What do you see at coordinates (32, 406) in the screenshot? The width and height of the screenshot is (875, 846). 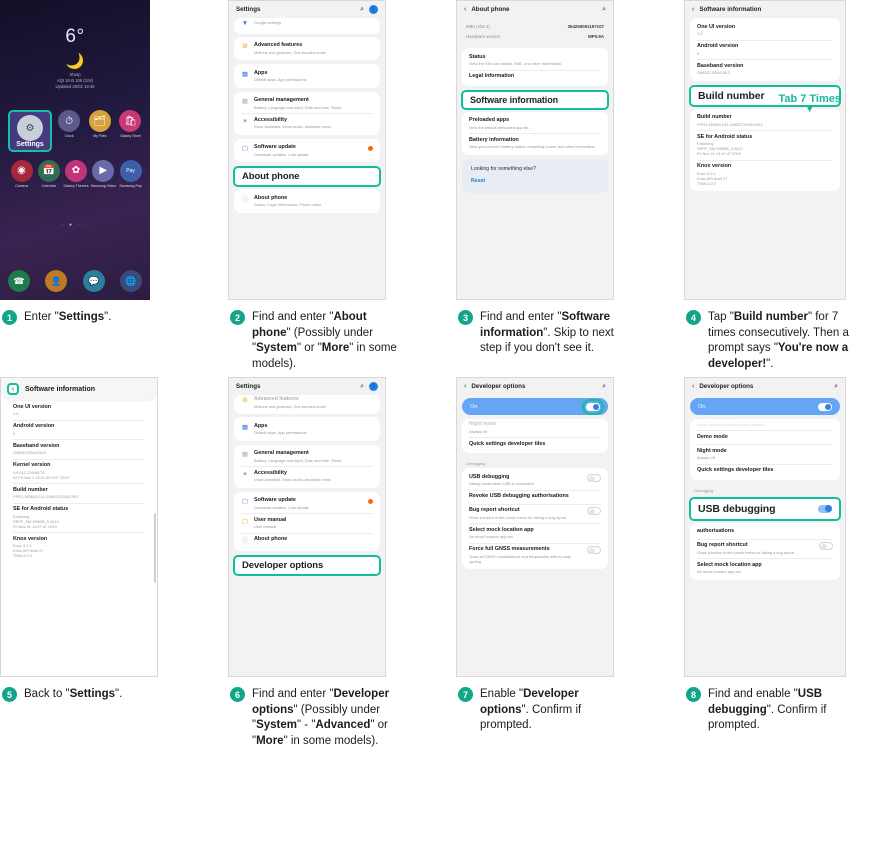 I see `list-item-title: One UI version` at bounding box center [32, 406].